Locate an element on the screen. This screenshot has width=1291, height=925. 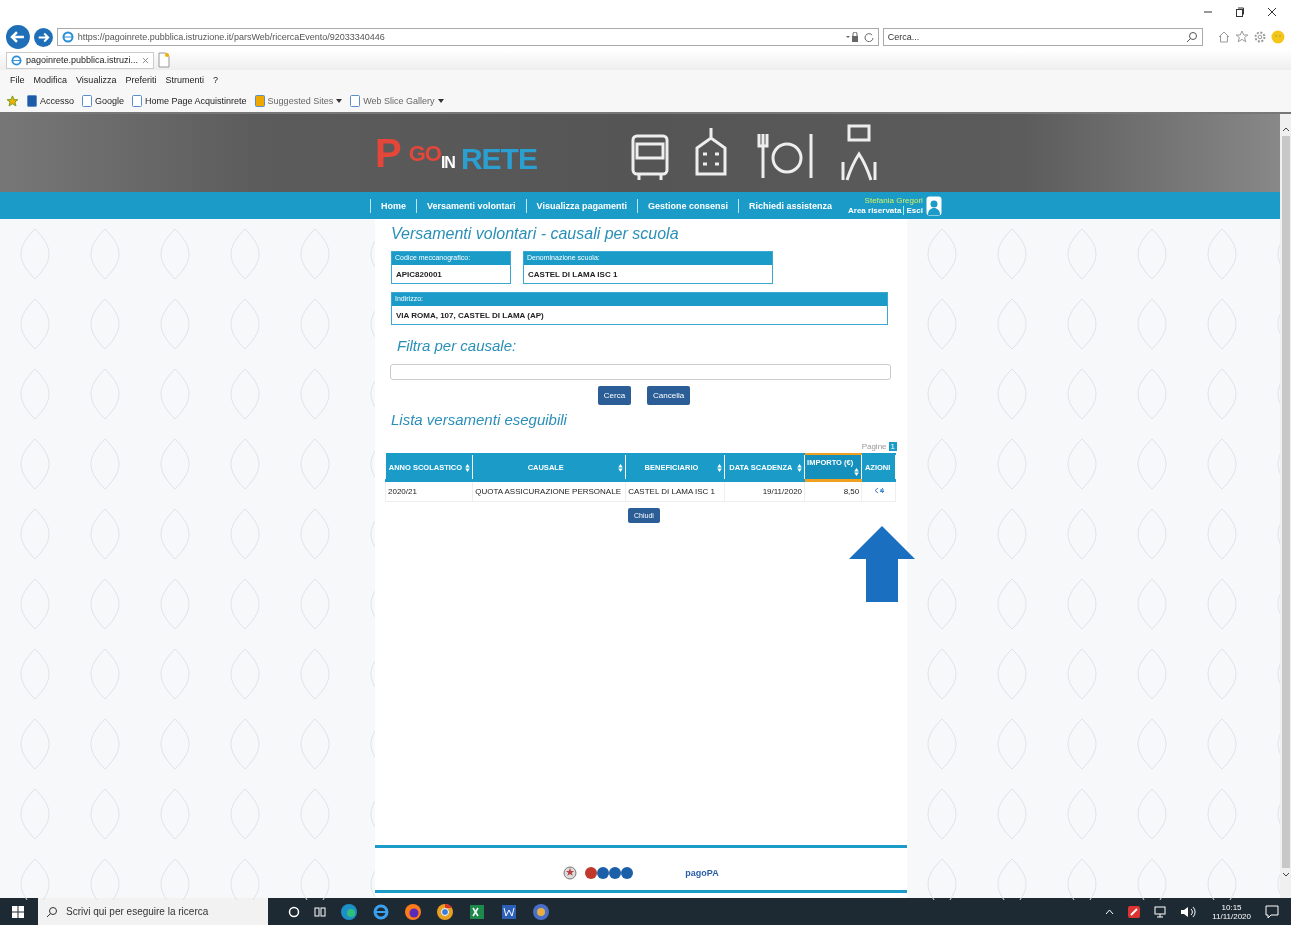
menu-item: Modifica is located at coordinates (50, 80).